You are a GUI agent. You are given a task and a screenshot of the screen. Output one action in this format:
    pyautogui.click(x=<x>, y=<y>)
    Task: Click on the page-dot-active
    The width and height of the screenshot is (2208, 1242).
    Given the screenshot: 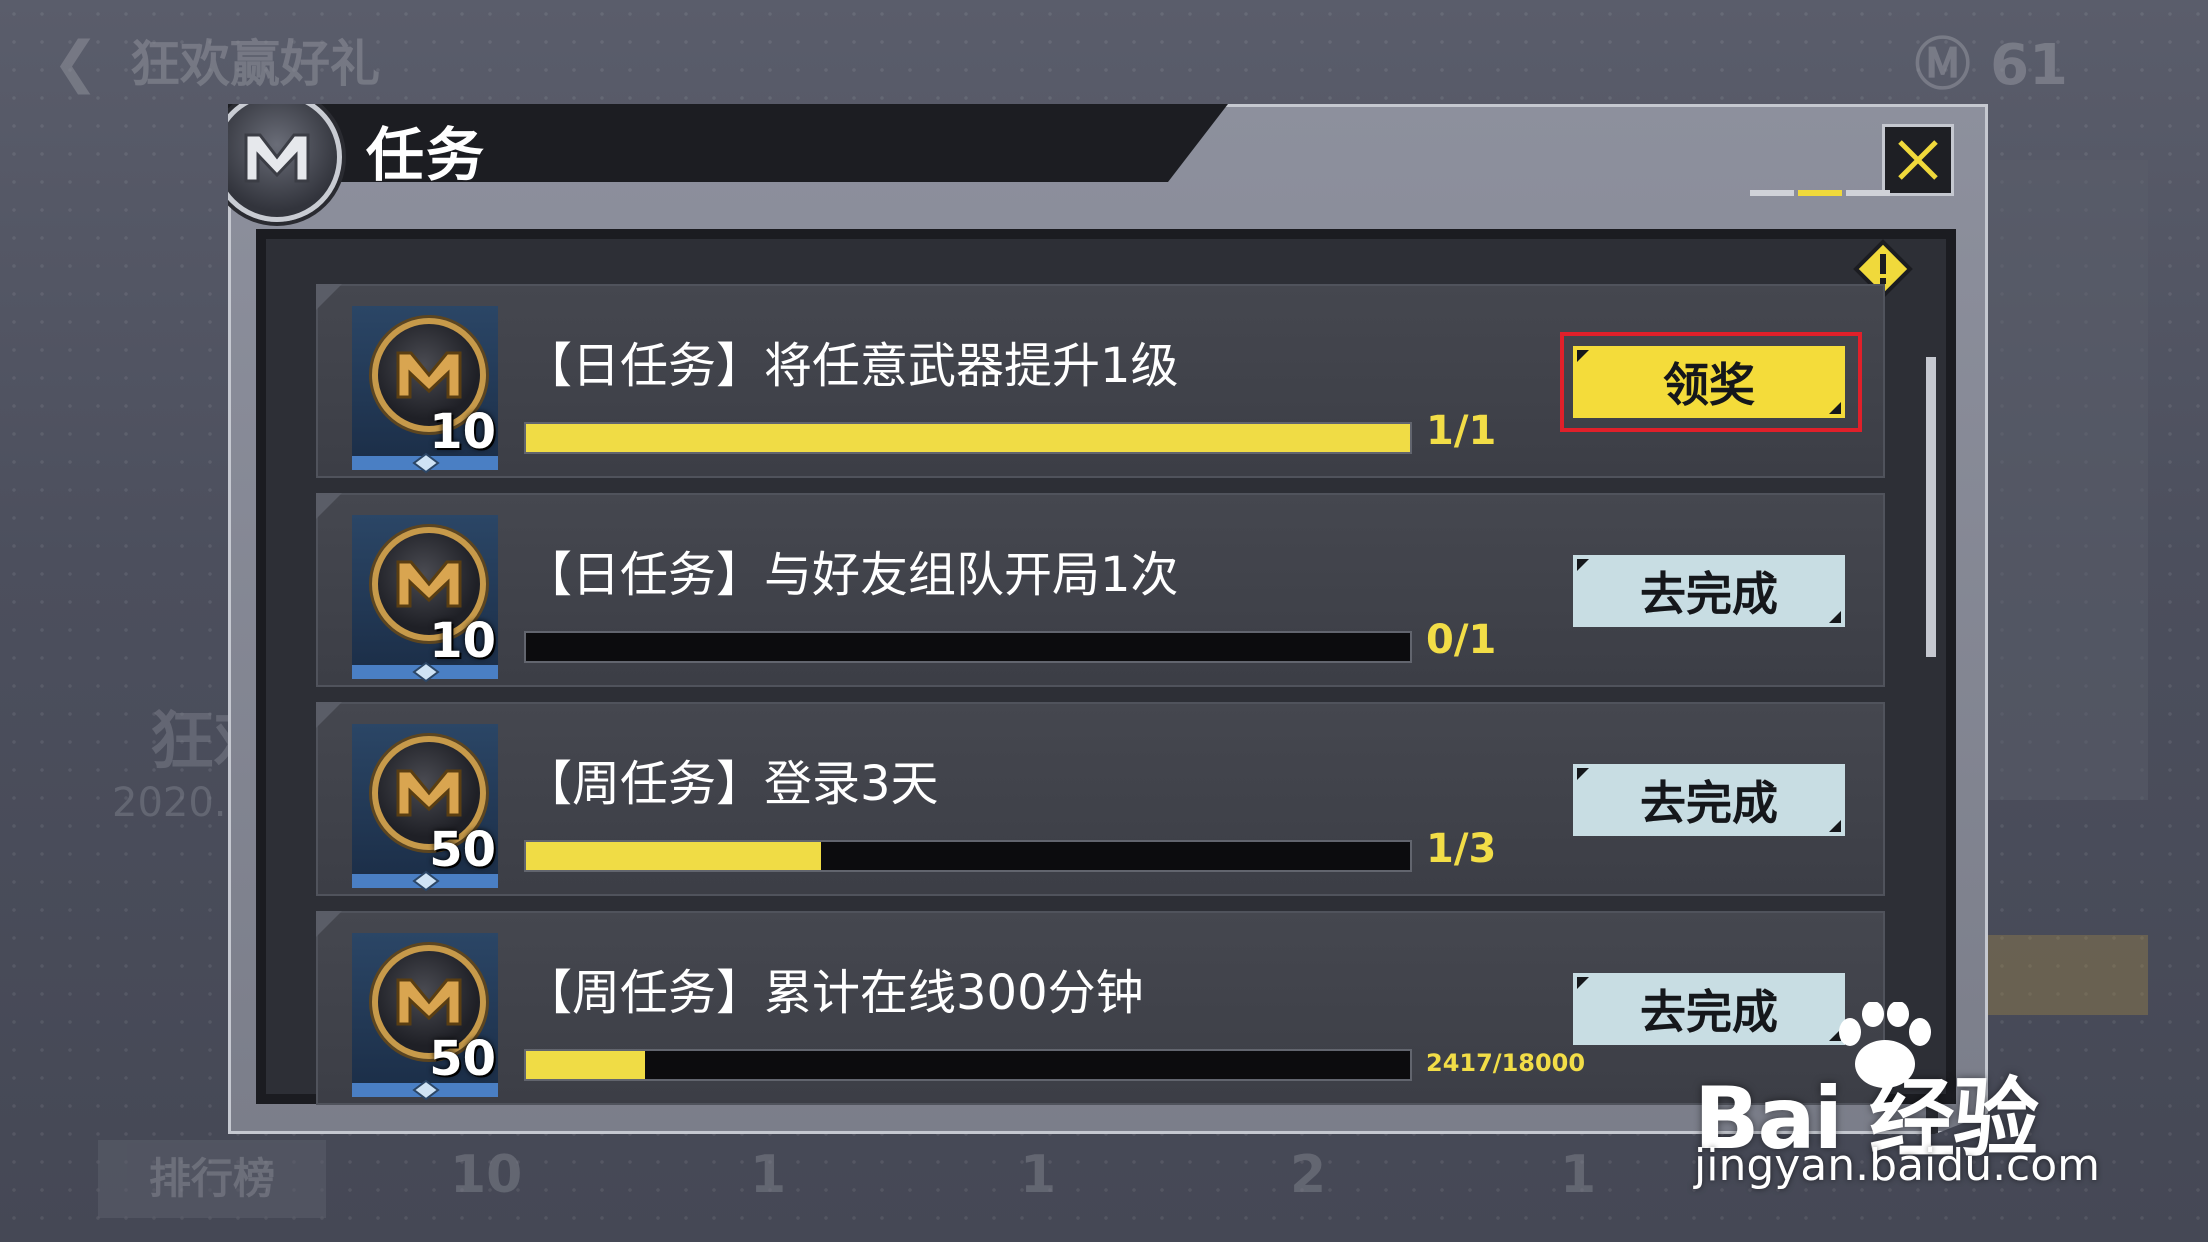 What is the action you would take?
    pyautogui.click(x=1820, y=193)
    